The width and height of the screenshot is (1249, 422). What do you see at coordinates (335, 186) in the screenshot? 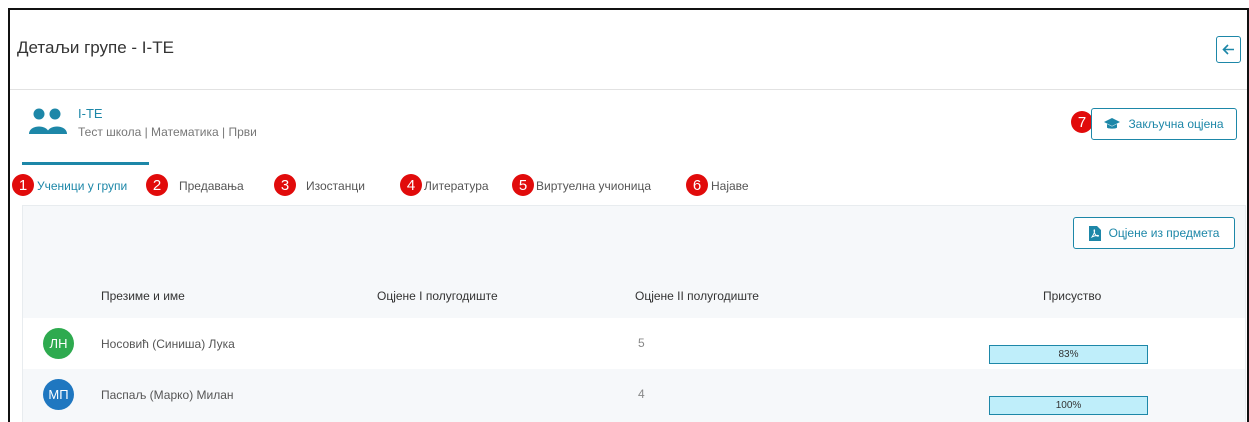
I see `tab-absences: Изостанци` at bounding box center [335, 186].